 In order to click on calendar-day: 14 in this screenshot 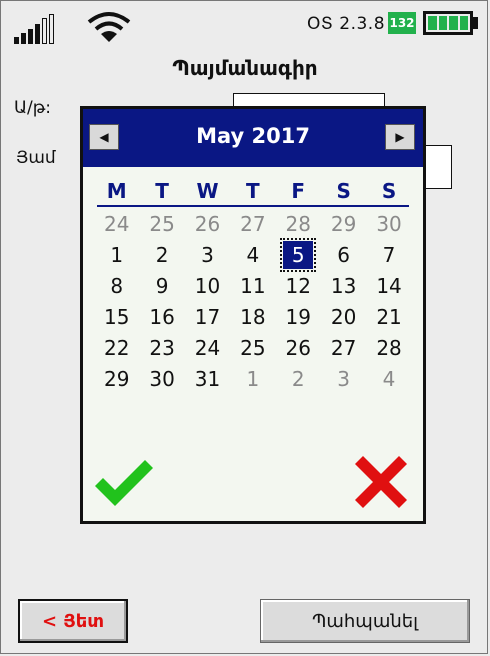, I will do `click(388, 286)`.